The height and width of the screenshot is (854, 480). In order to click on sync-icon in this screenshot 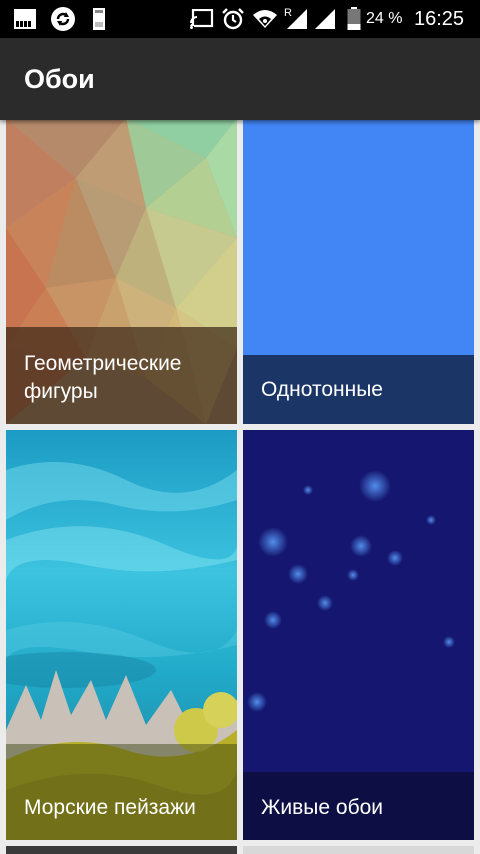, I will do `click(63, 19)`.